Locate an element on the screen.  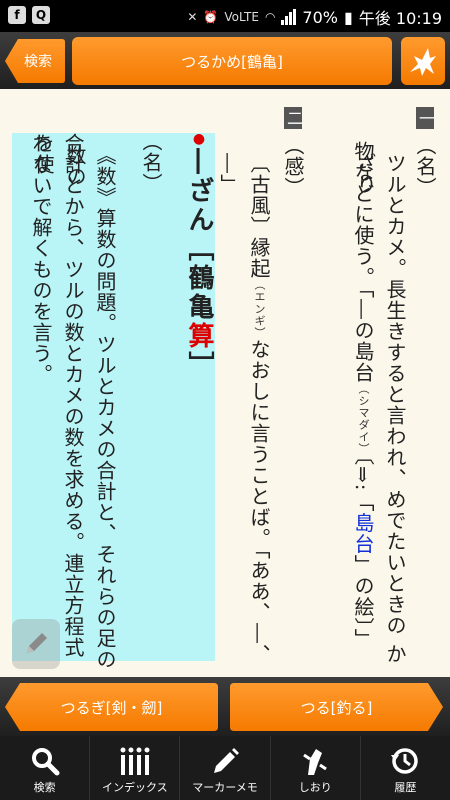
sub-headword-red-char: 算 is located at coordinates (199, 336).